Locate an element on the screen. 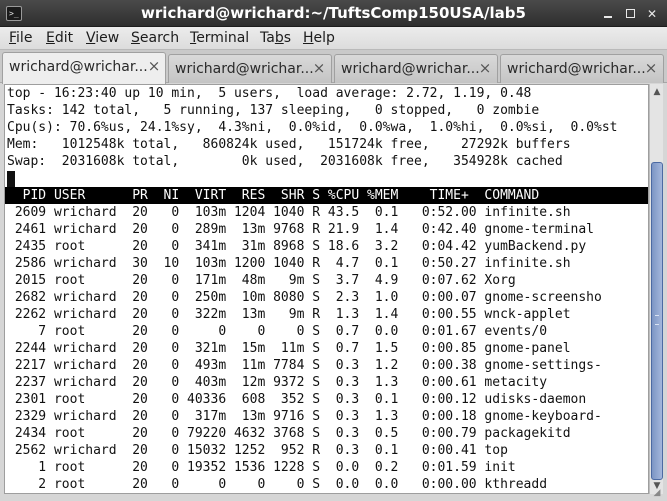 Image resolution: width=667 pixels, height=501 pixels. window-title: wrichard@wrichard:~/TuftsComp150USA/lab5 is located at coordinates (333, 13).